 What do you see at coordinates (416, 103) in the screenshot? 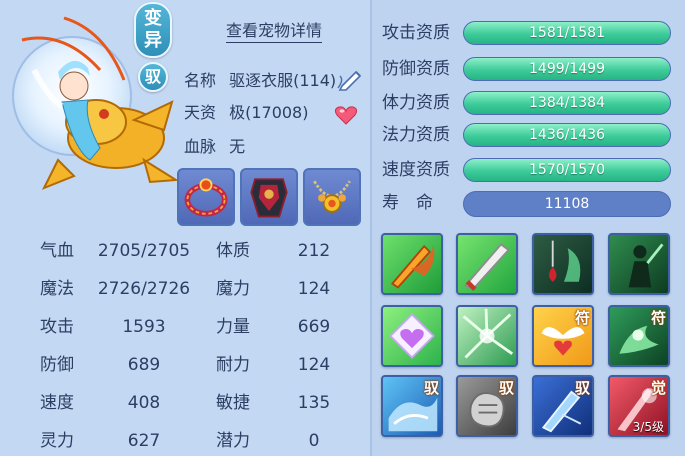
I see `quality-label-stamina: 体力资质` at bounding box center [416, 103].